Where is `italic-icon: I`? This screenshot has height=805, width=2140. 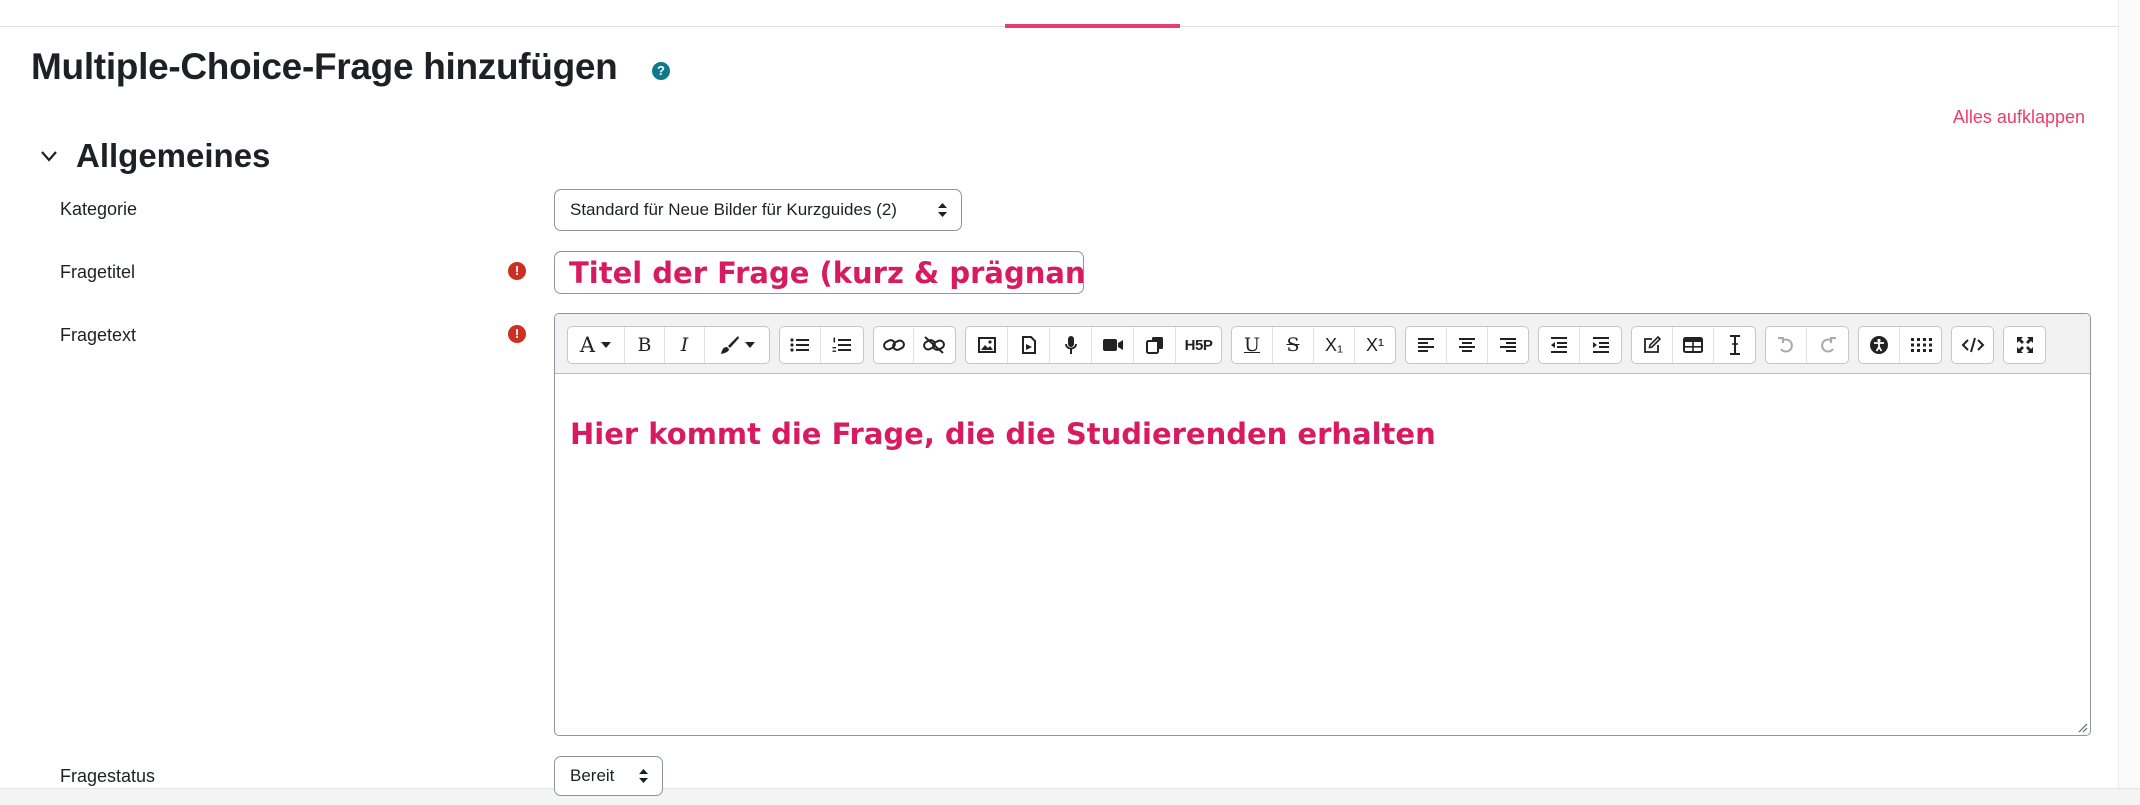
italic-icon: I is located at coordinates (684, 345).